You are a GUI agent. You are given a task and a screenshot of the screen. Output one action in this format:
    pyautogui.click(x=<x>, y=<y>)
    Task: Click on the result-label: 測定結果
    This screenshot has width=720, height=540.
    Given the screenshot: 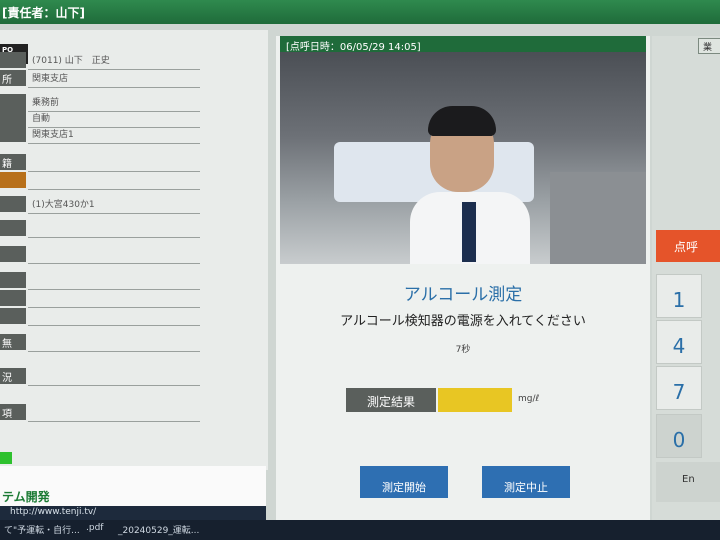 What is the action you would take?
    pyautogui.click(x=391, y=400)
    